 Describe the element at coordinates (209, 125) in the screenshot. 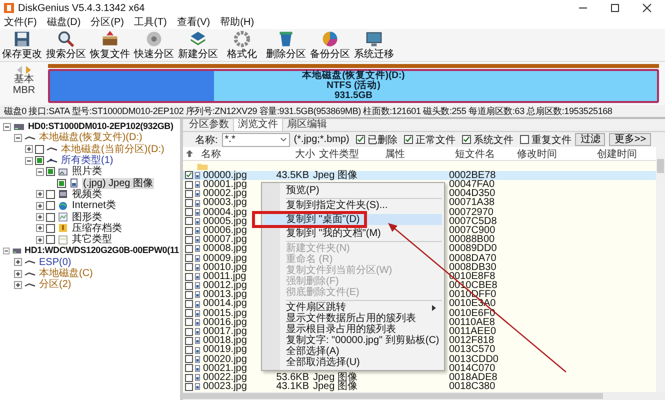

I see `tab: 分区参数` at that location.